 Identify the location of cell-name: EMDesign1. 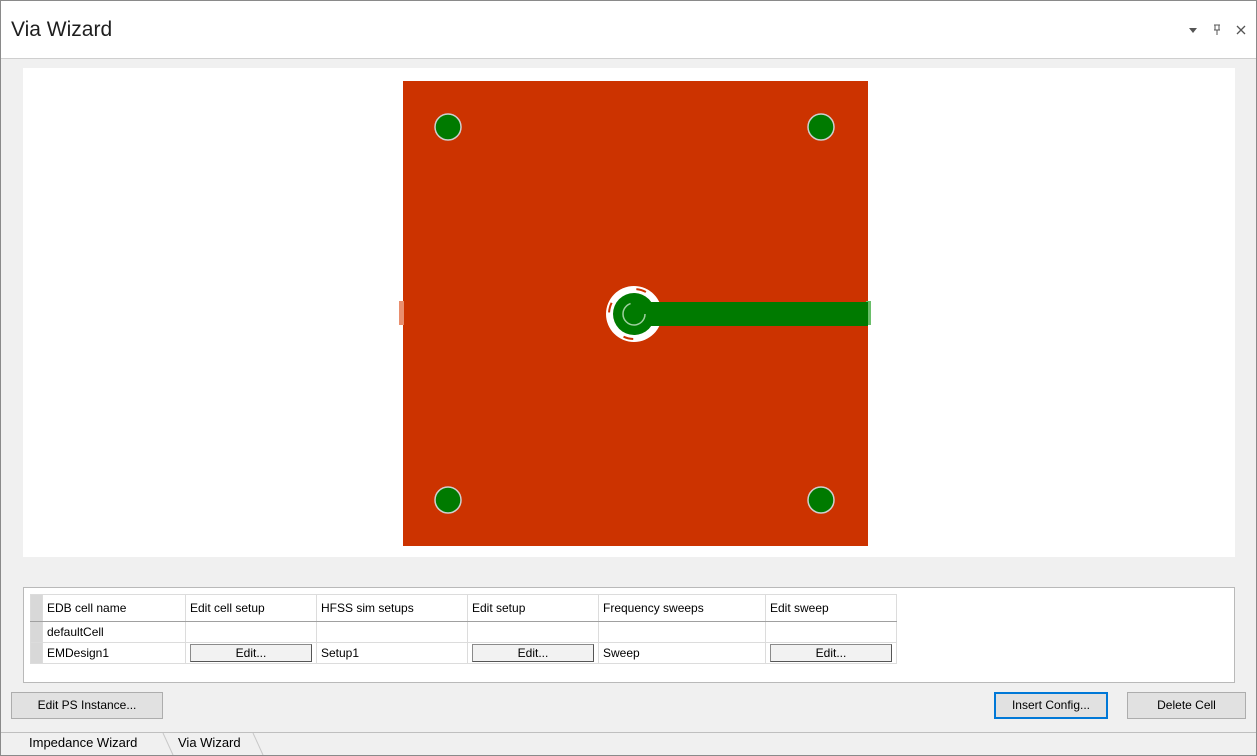
(114, 653).